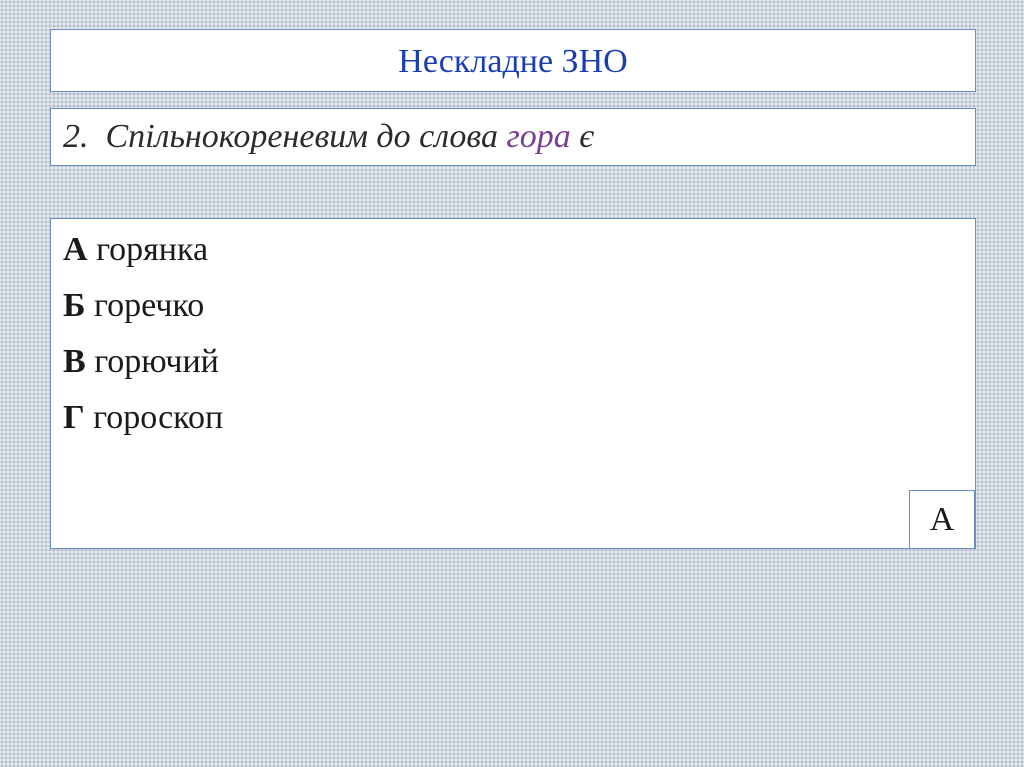 Image resolution: width=1024 pixels, height=767 pixels. Describe the element at coordinates (74, 305) in the screenshot. I see `option-b-letter: Б` at that location.